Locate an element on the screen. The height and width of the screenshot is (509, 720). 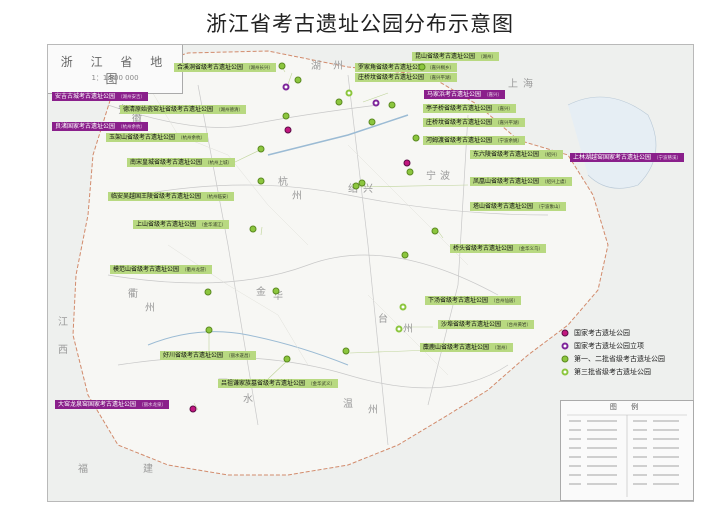
provincial-site-icon is located at coordinates (565, 359).